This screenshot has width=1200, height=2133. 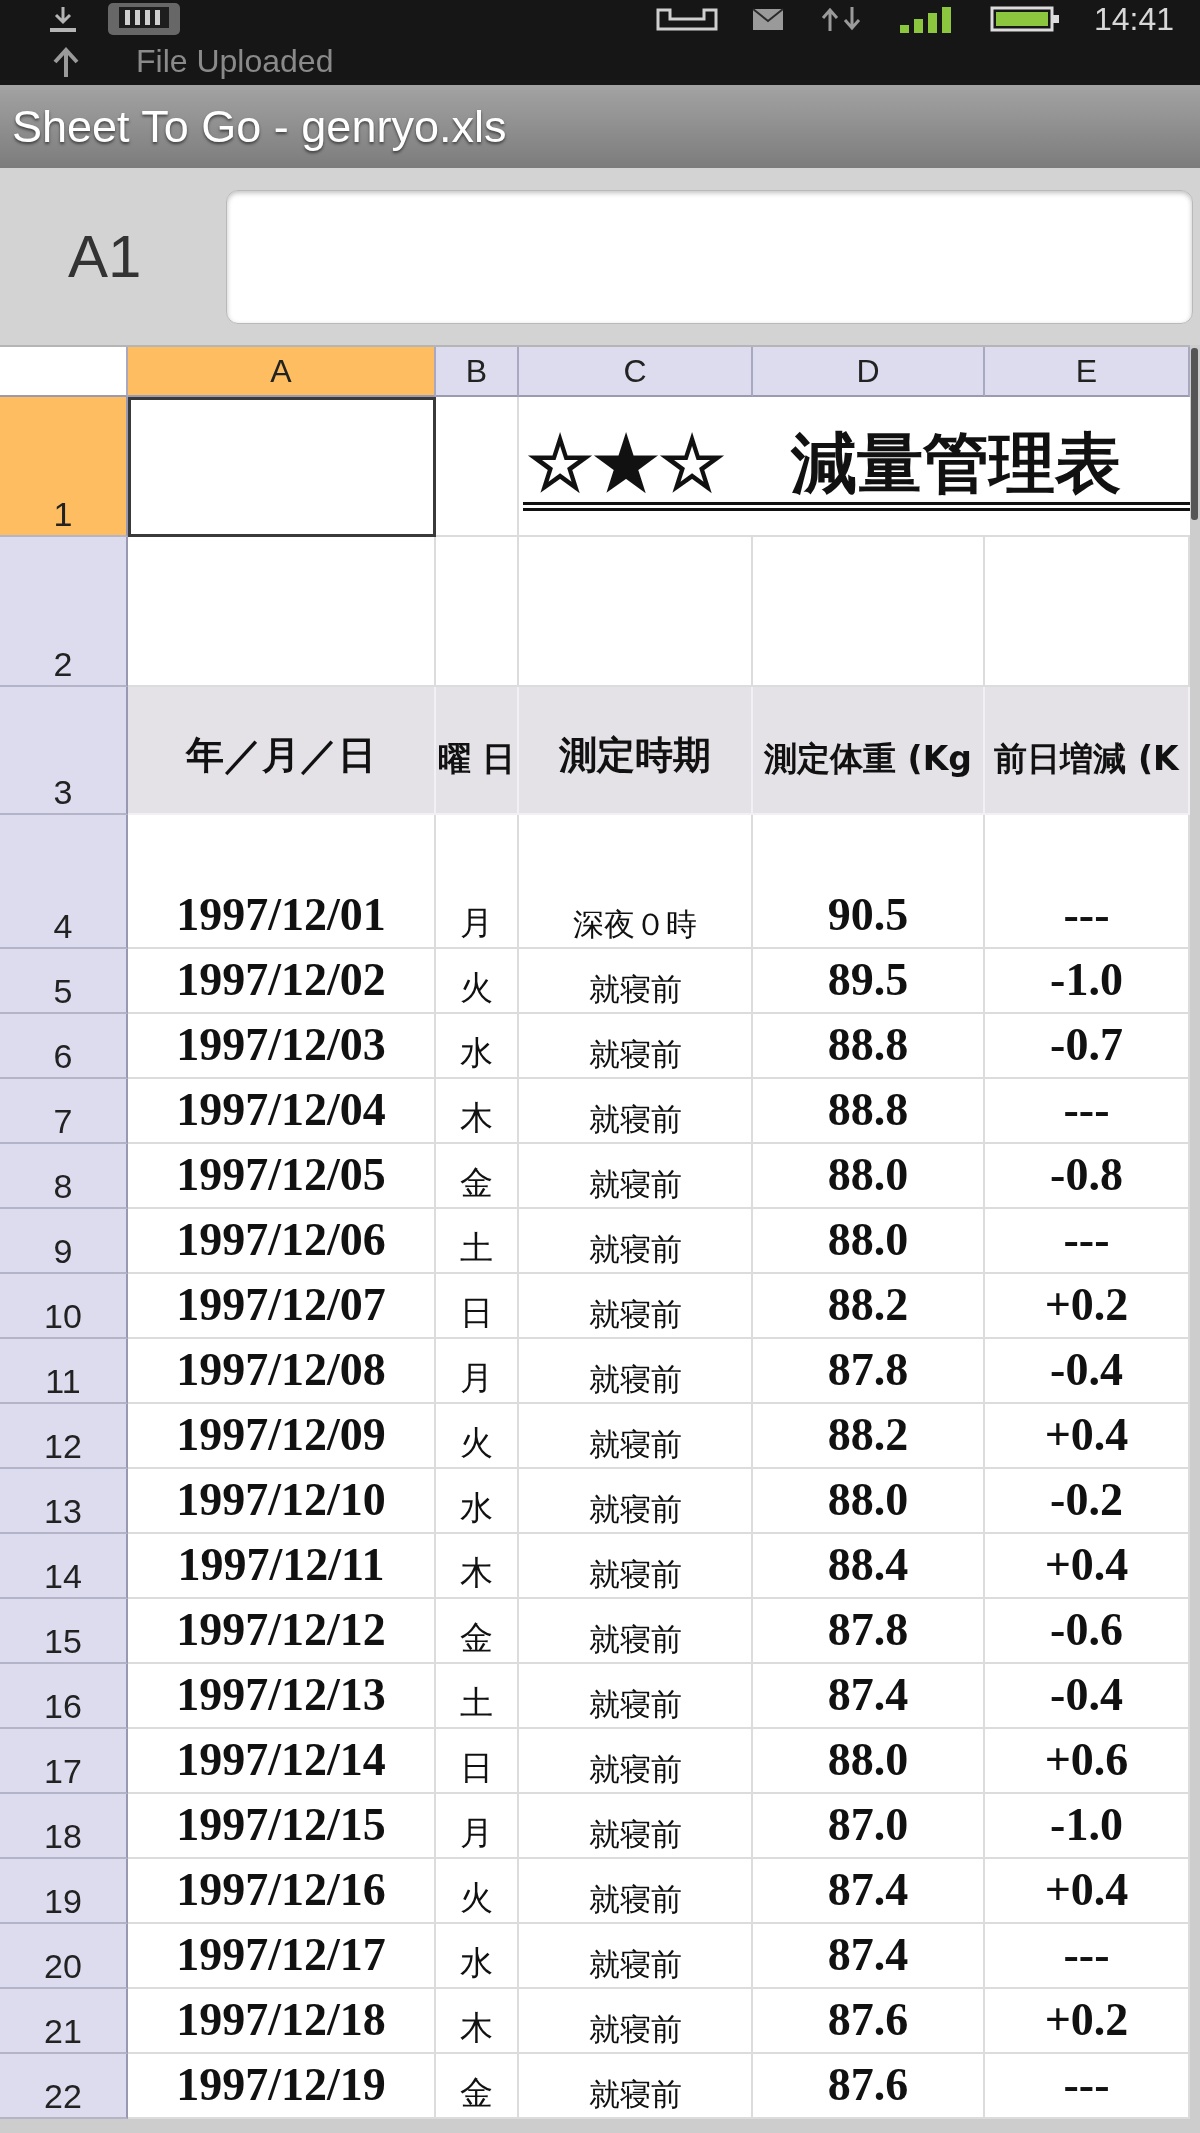 What do you see at coordinates (1087, 1501) in the screenshot?
I see `table-cell: -0.2` at bounding box center [1087, 1501].